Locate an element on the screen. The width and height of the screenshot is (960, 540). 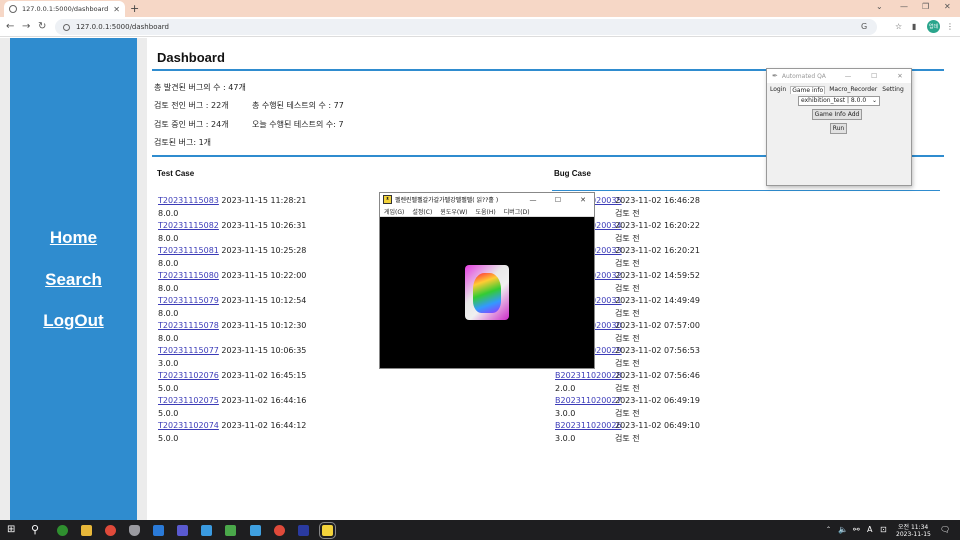
test-case-time: 2023-11-15 10:12:30 is located at coordinates (264, 325).